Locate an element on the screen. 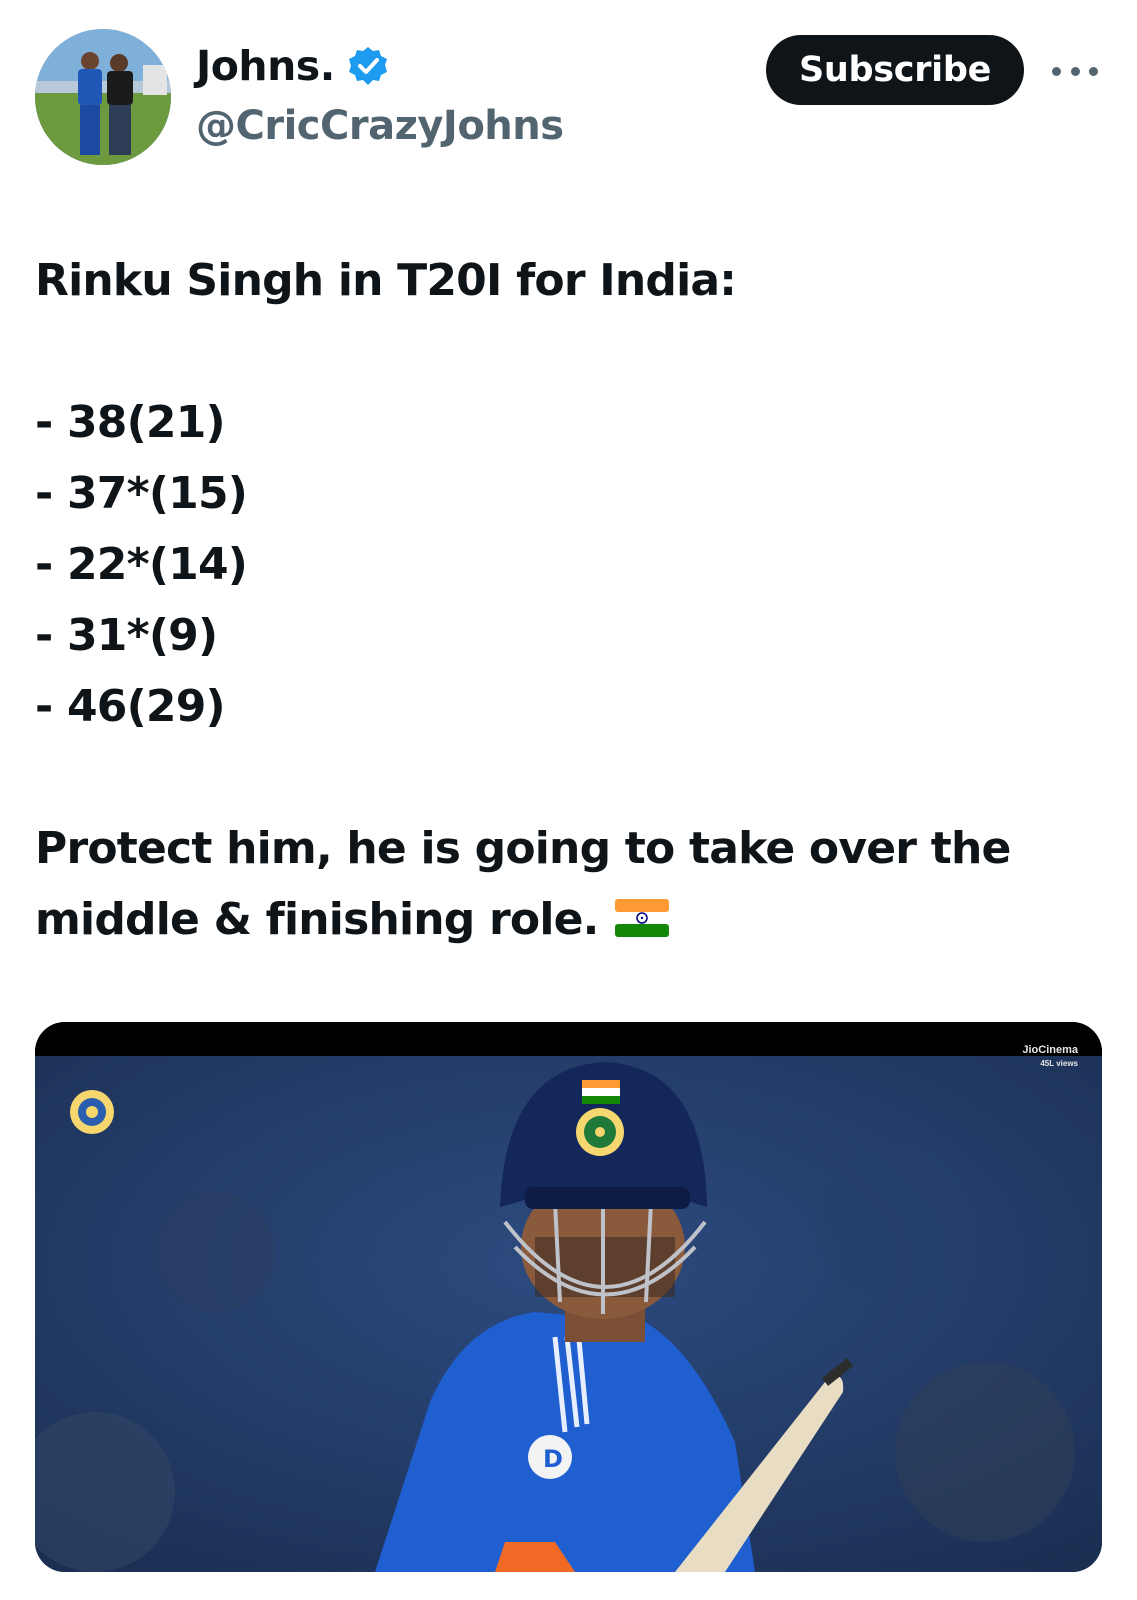 Image resolution: width=1137 pixels, height=1600 pixels. tweet-line-role-text: middle & finishing role. is located at coordinates (317, 919).